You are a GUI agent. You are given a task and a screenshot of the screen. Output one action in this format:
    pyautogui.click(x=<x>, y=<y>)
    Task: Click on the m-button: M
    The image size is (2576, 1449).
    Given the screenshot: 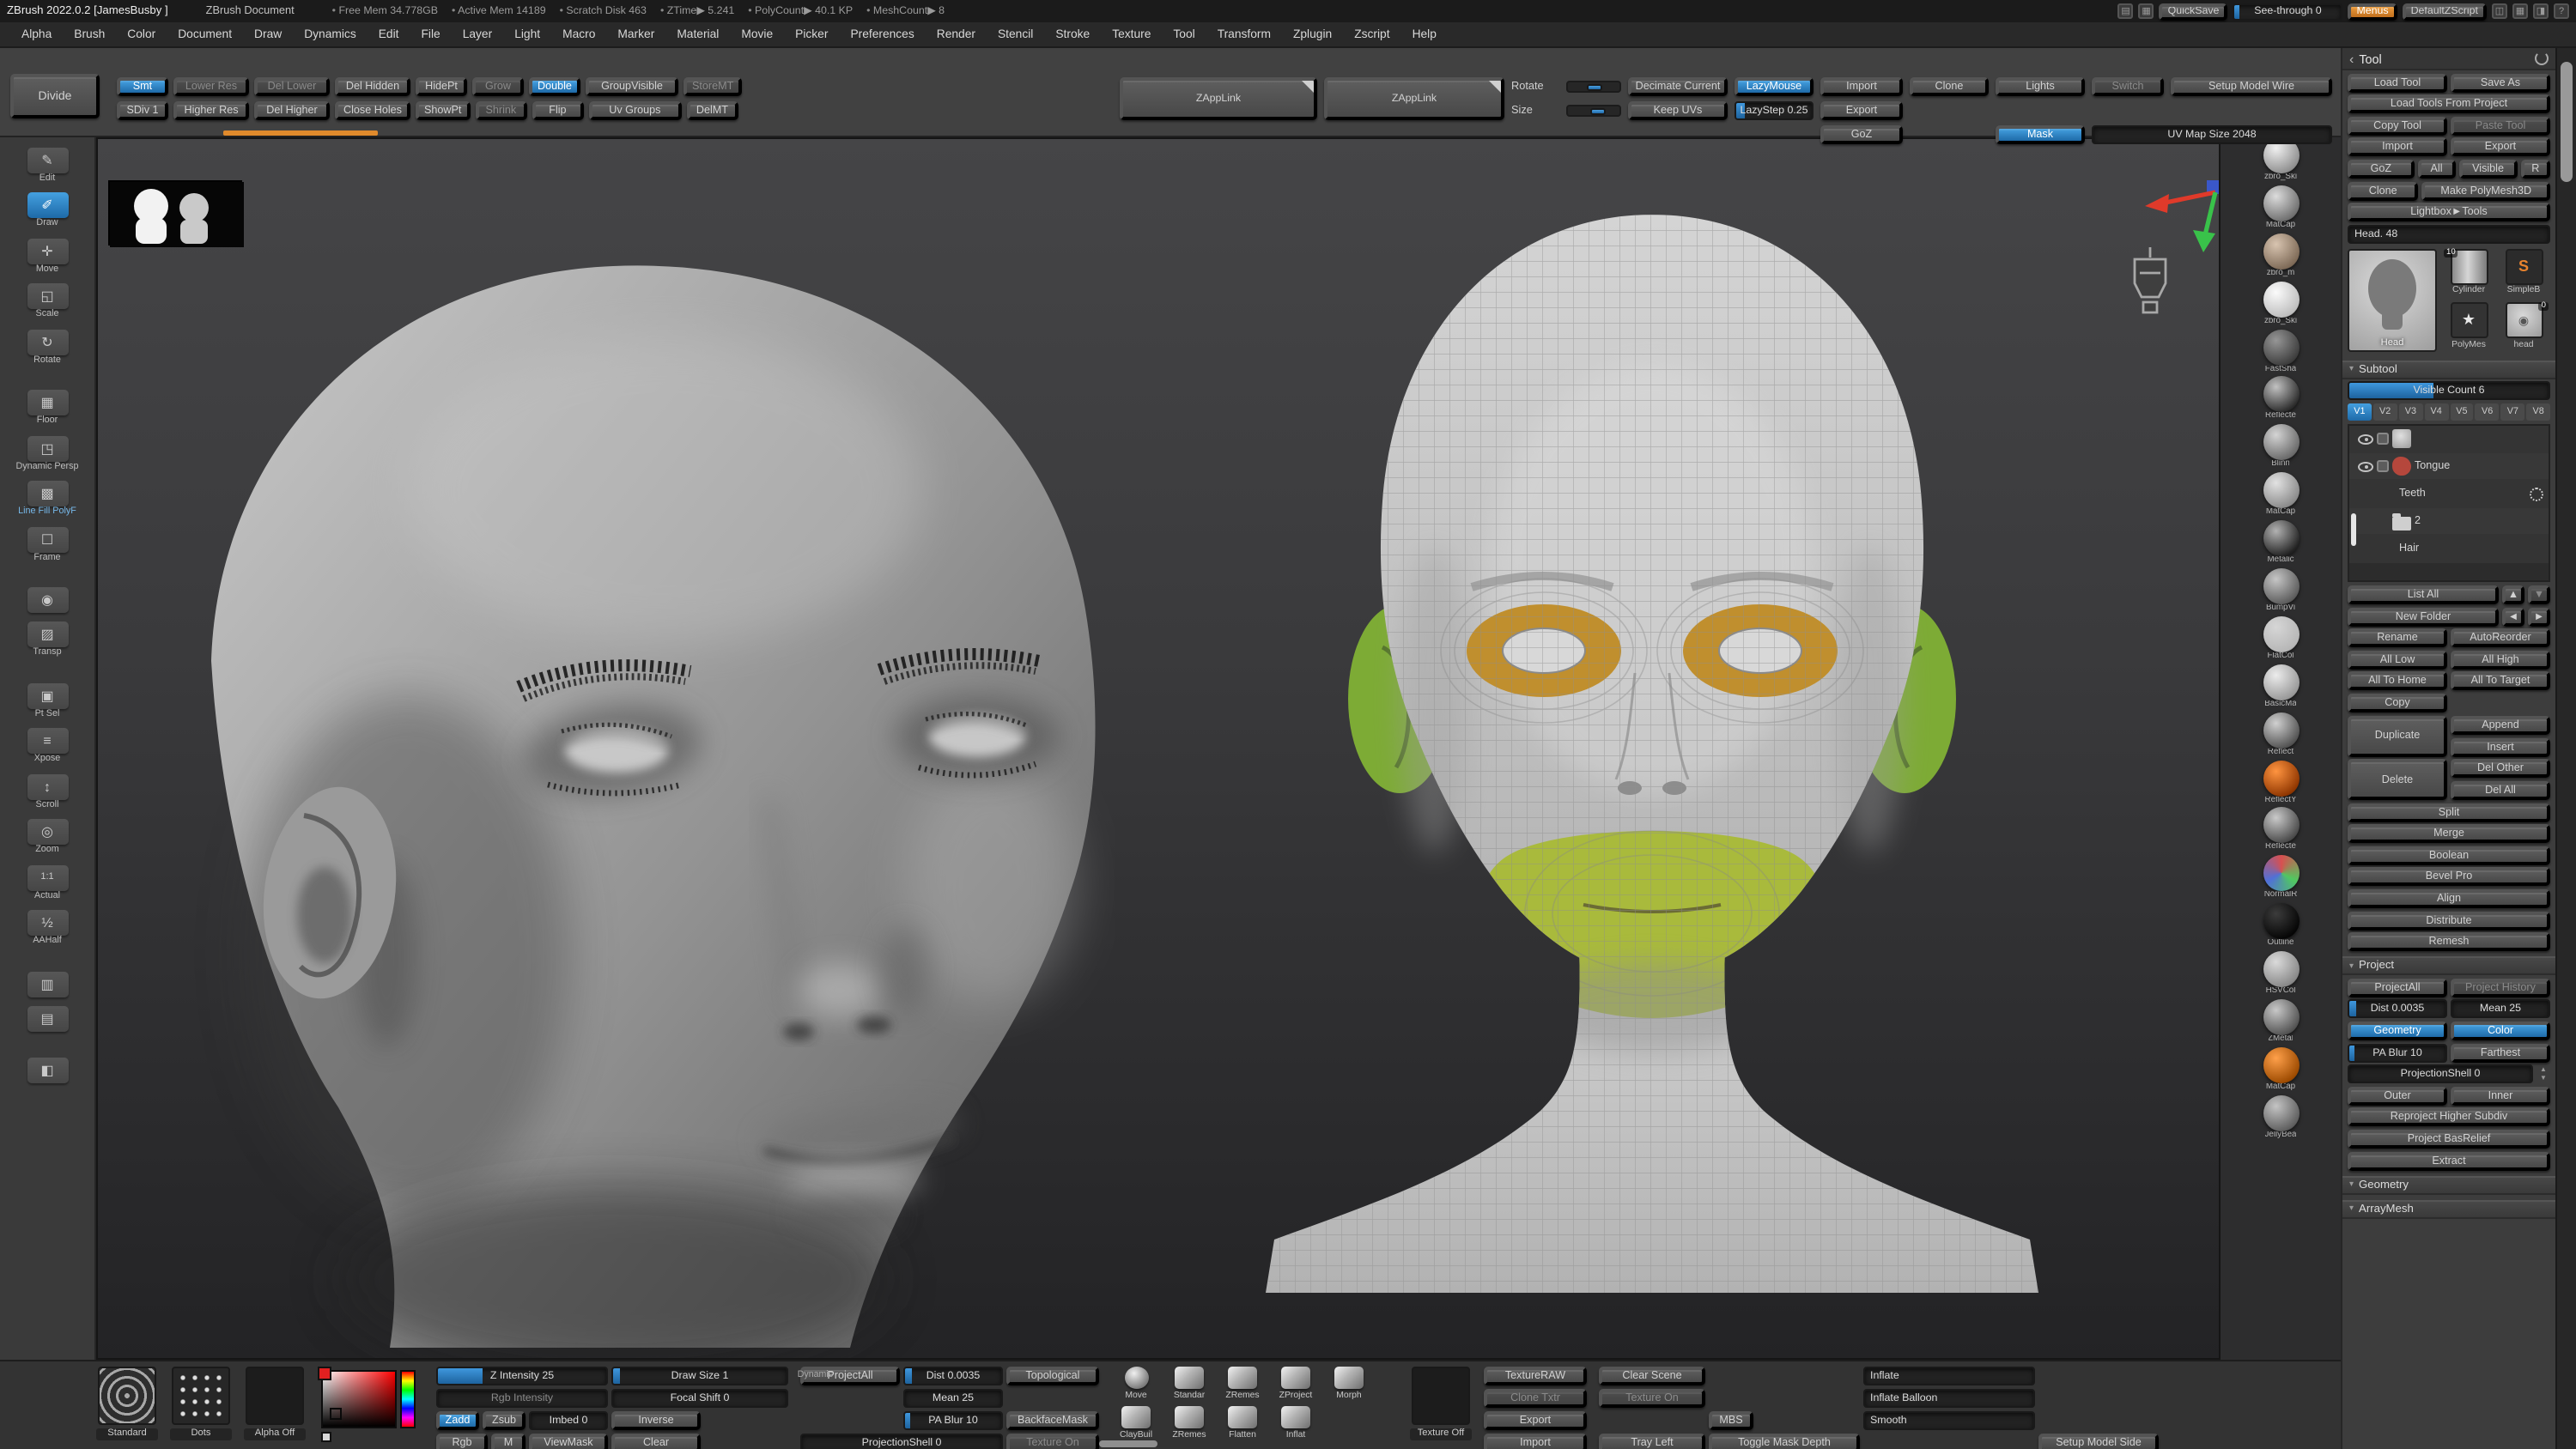 What is the action you would take?
    pyautogui.click(x=508, y=1441)
    